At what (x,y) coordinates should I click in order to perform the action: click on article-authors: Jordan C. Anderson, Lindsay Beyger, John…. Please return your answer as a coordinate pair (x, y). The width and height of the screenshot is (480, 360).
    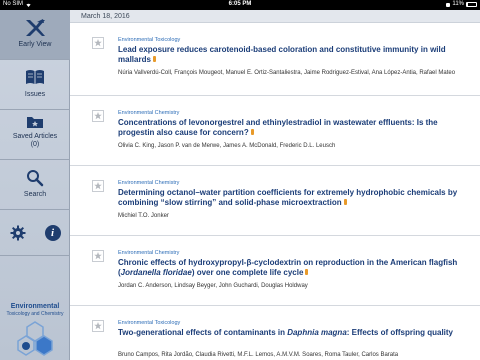
    Looking at the image, I should click on (213, 286).